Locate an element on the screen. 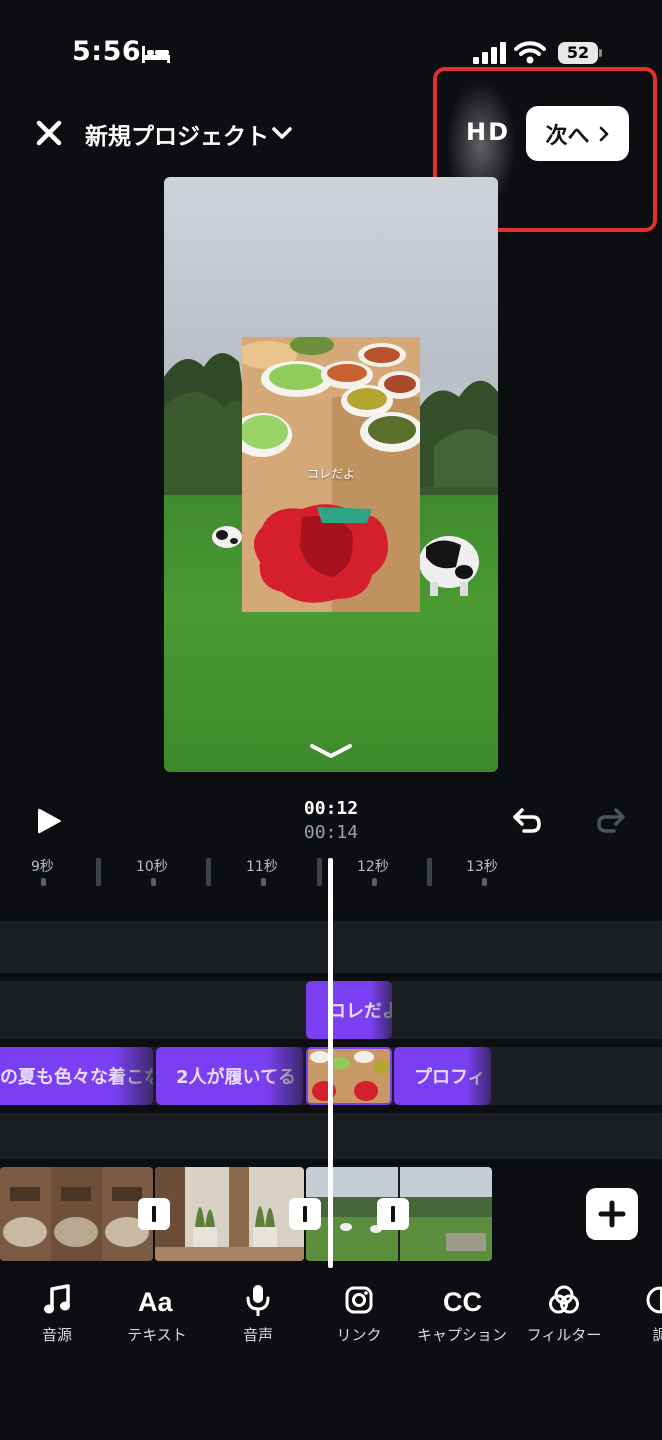 Image resolution: width=662 pixels, height=1440 pixels. text-aa-icon: Aa is located at coordinates (155, 1301).